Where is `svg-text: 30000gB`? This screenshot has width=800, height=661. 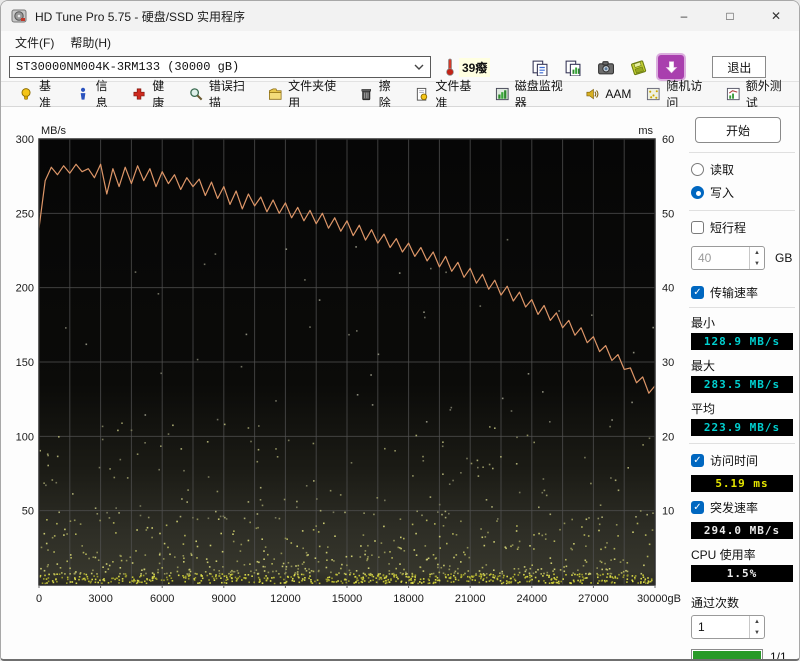
svg-text: 30000gB is located at coordinates (659, 599).